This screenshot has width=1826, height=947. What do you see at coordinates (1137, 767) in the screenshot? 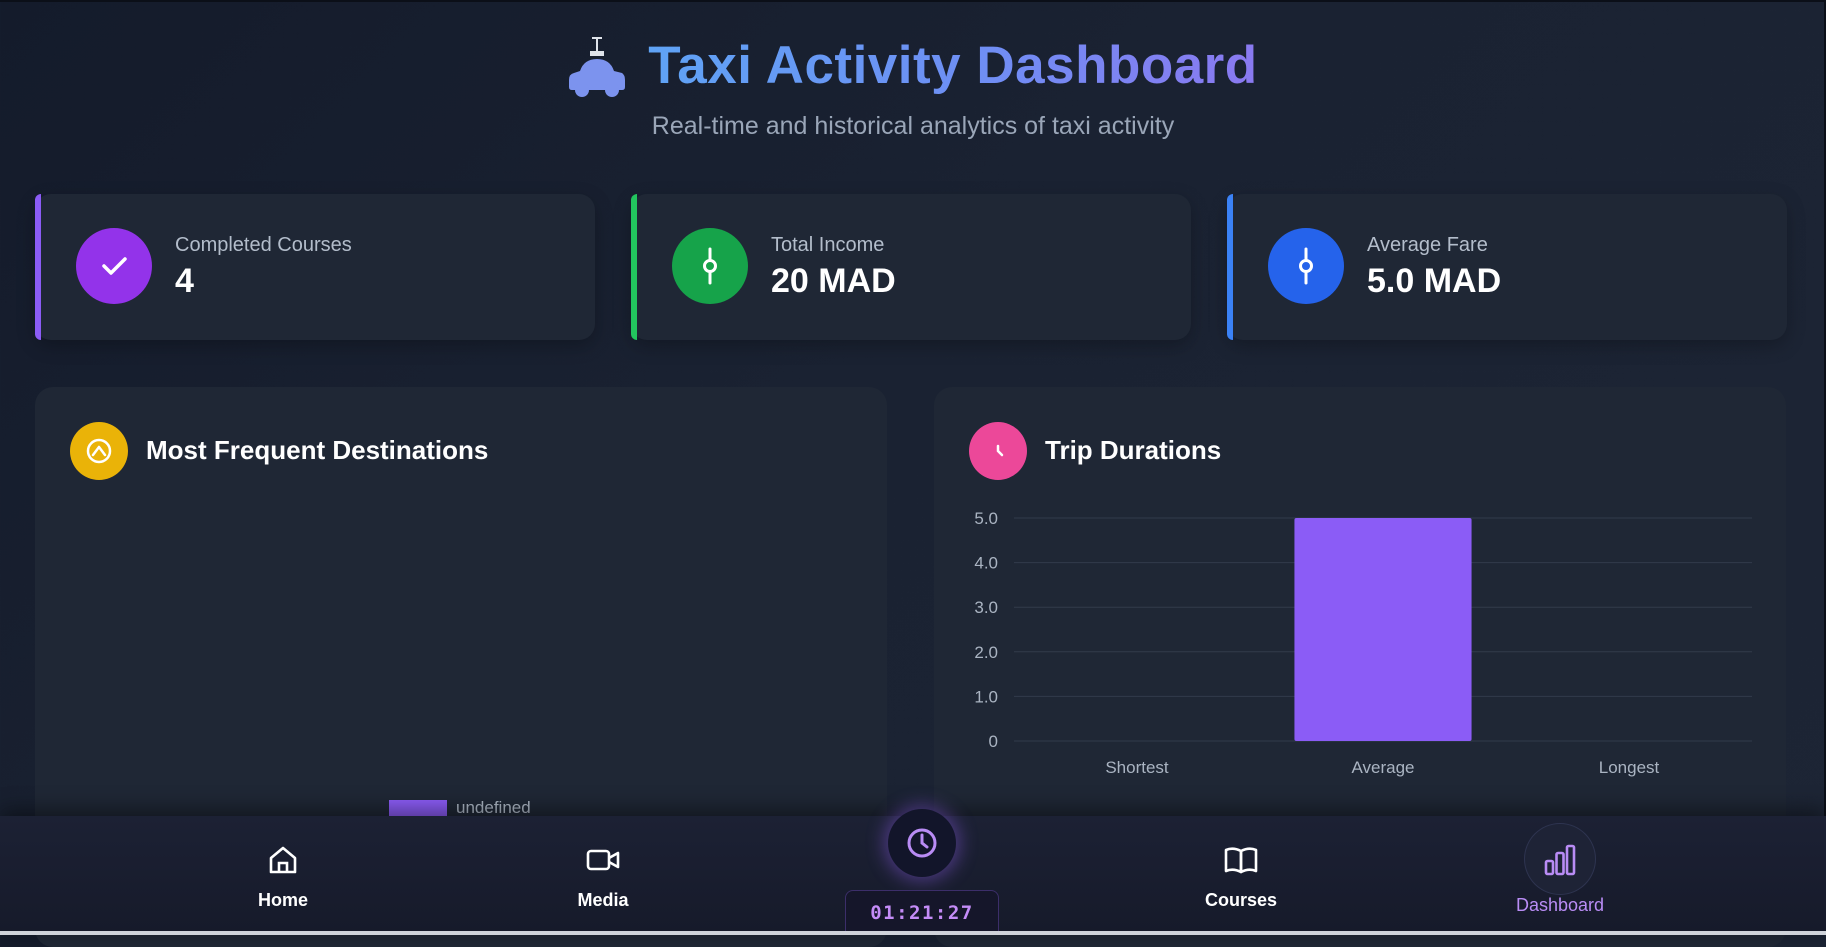
I see `x-tick-label: Shortest` at bounding box center [1137, 767].